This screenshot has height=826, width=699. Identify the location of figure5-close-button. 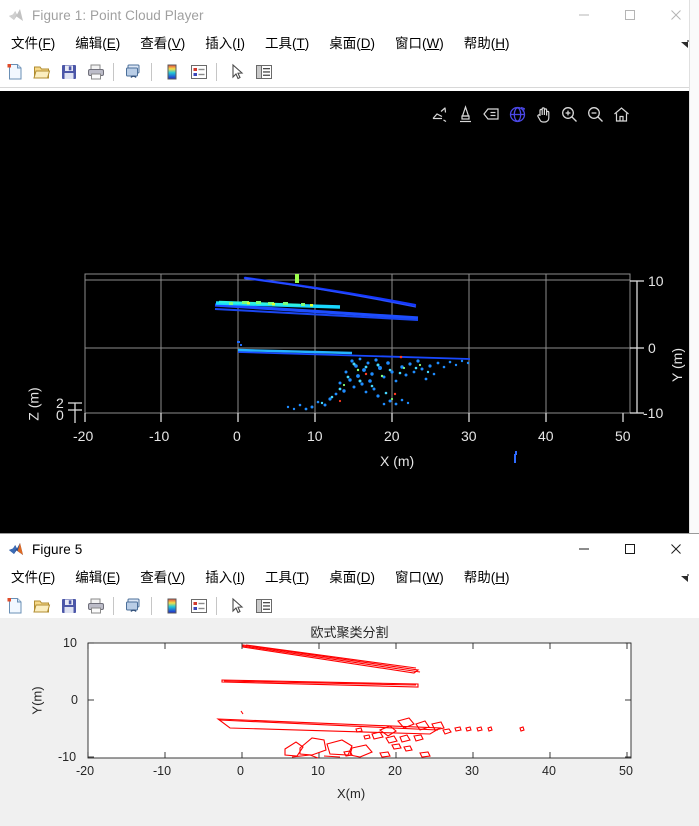
(676, 549).